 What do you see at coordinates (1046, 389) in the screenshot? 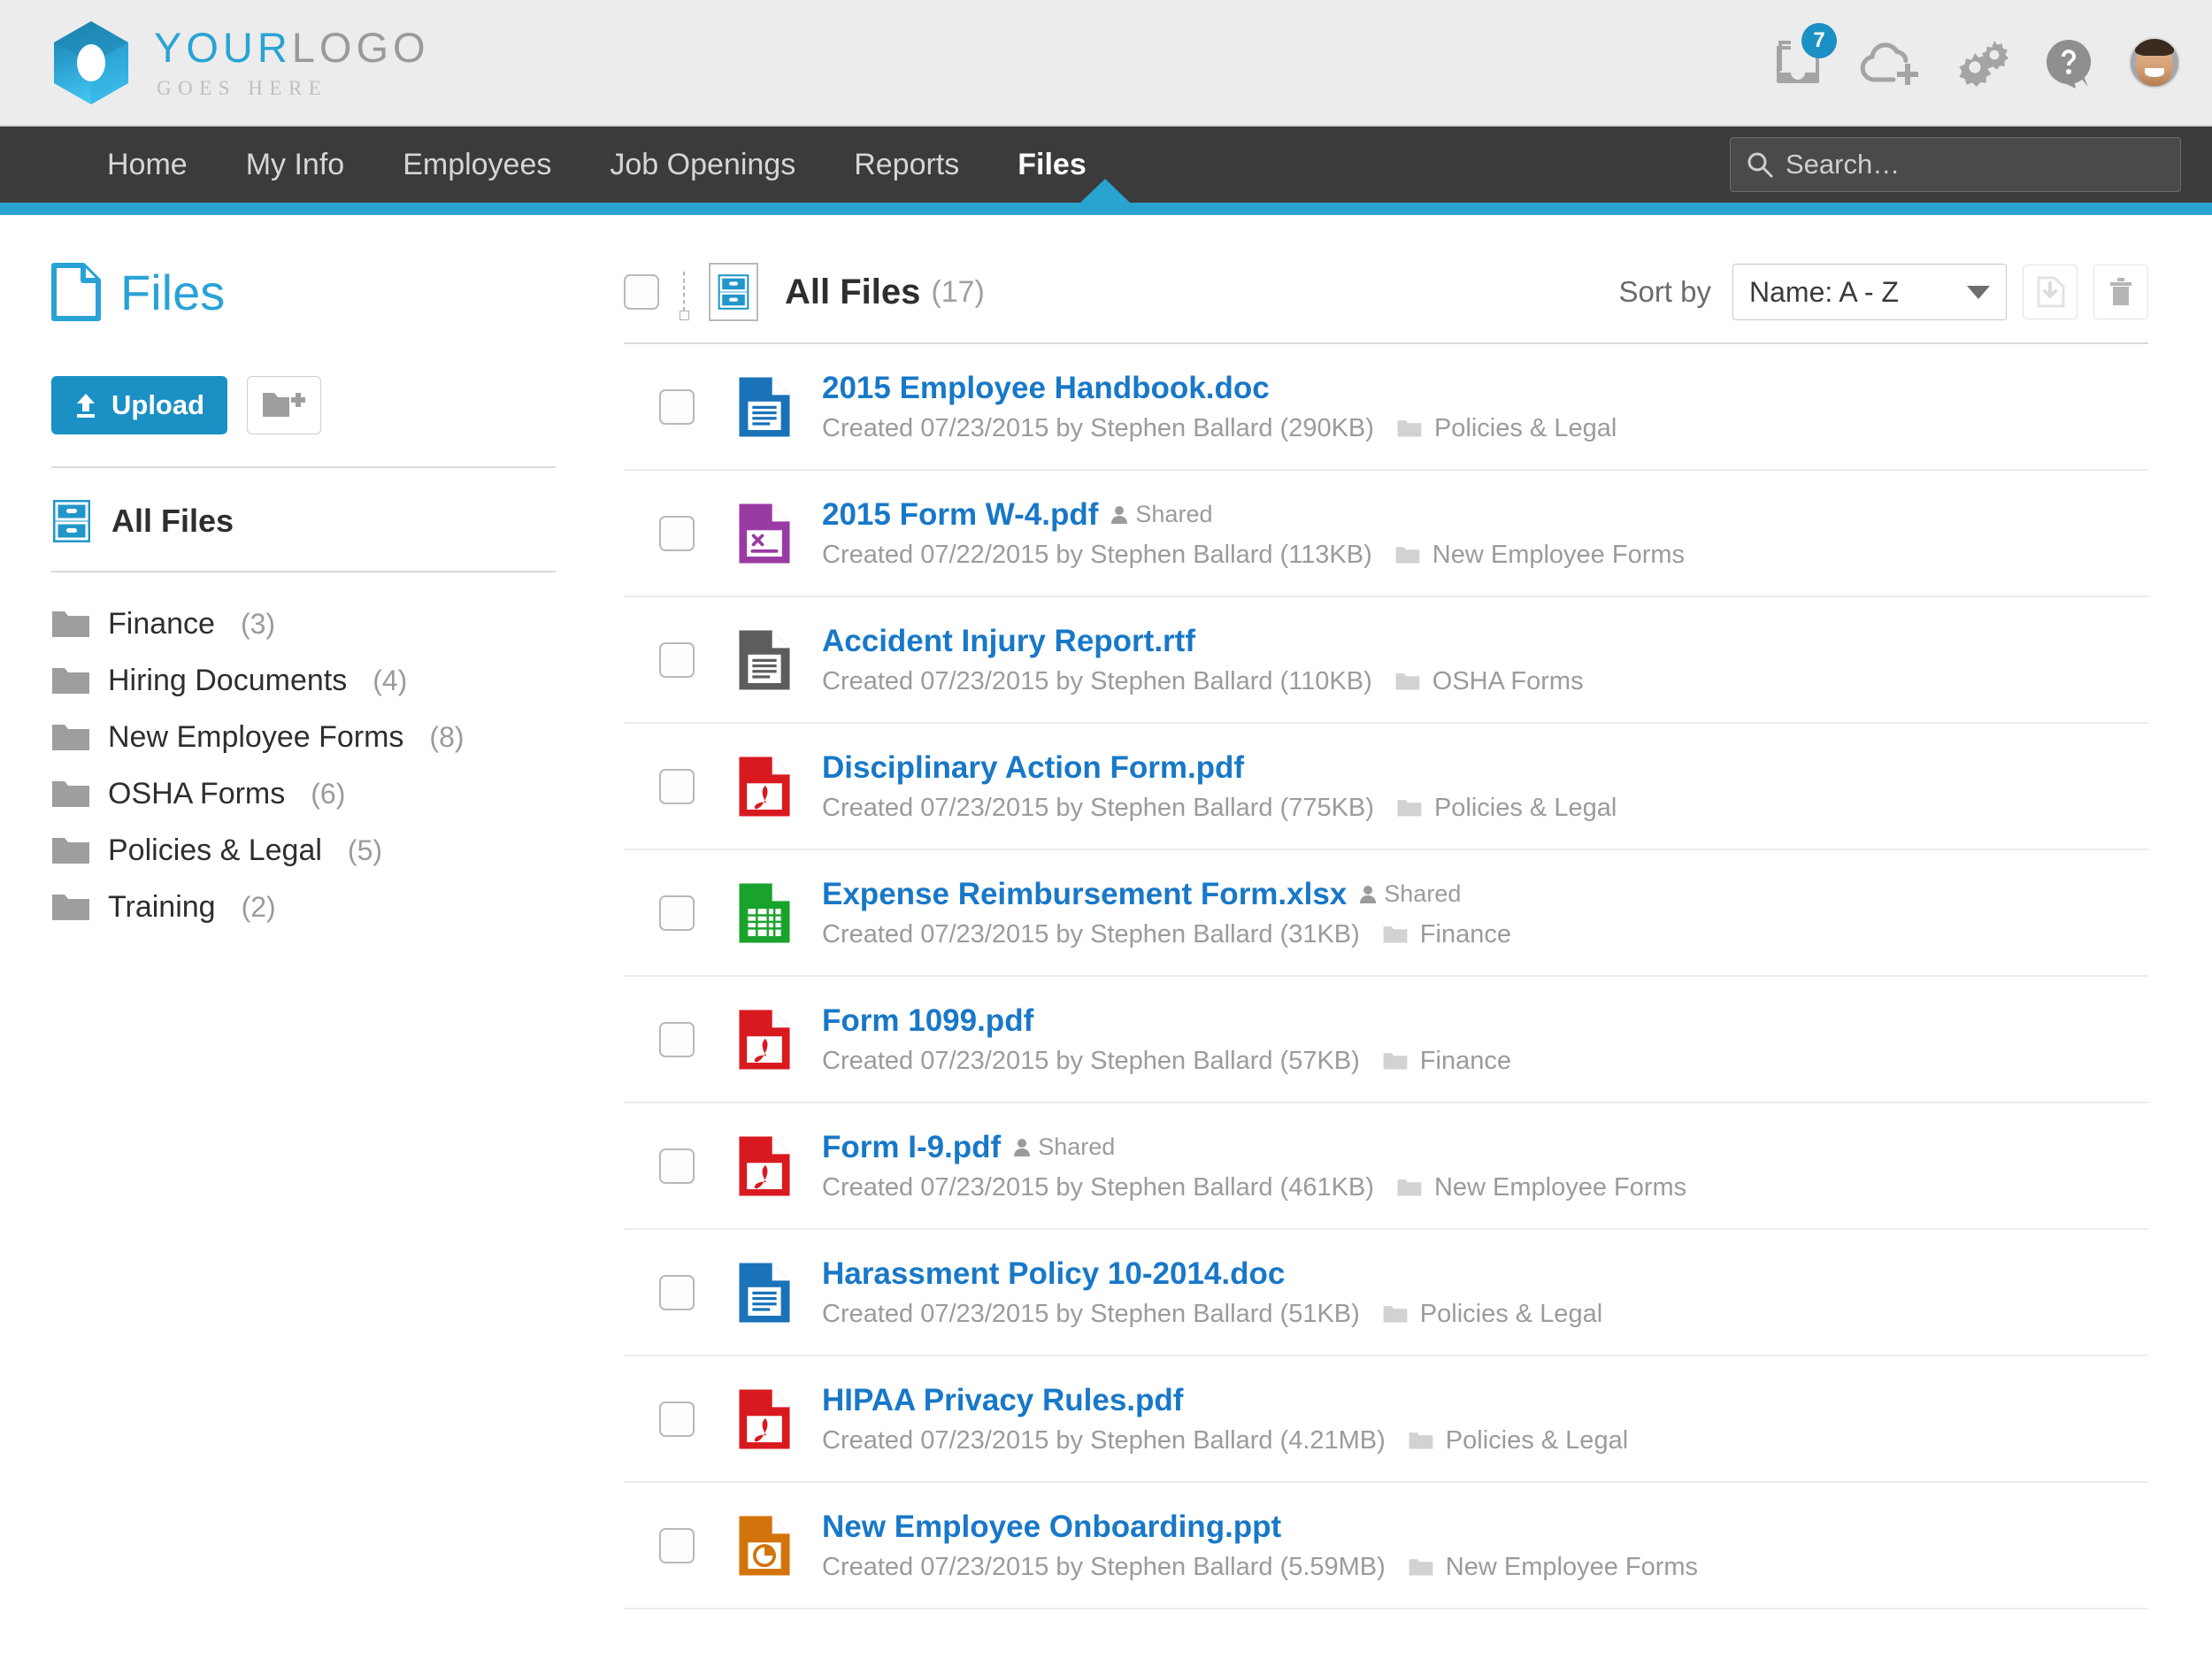
I see `file-name-link: 2015 Employee Handbook.doc` at bounding box center [1046, 389].